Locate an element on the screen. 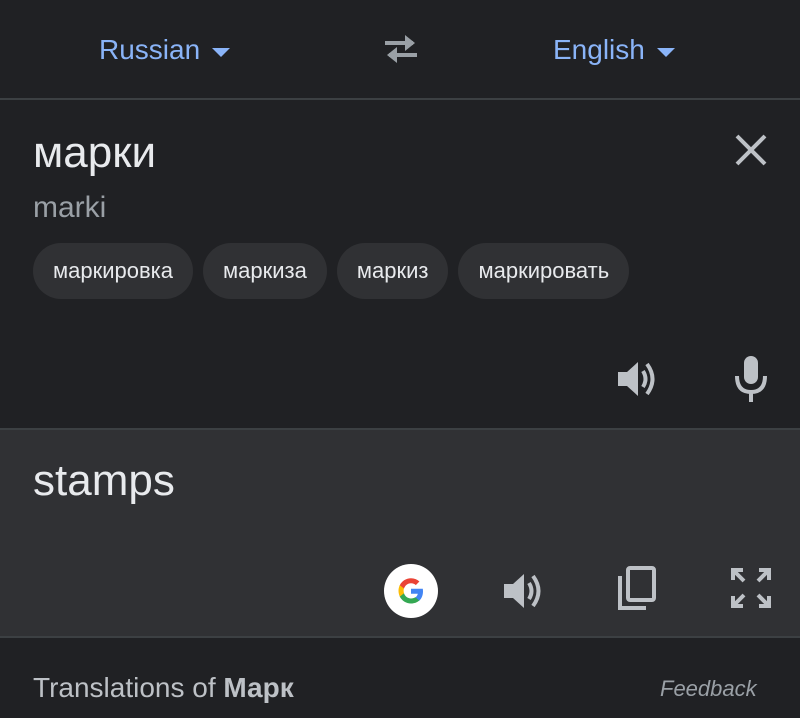 The image size is (800, 718). translations-heading: Translations of Марк is located at coordinates (163, 688).